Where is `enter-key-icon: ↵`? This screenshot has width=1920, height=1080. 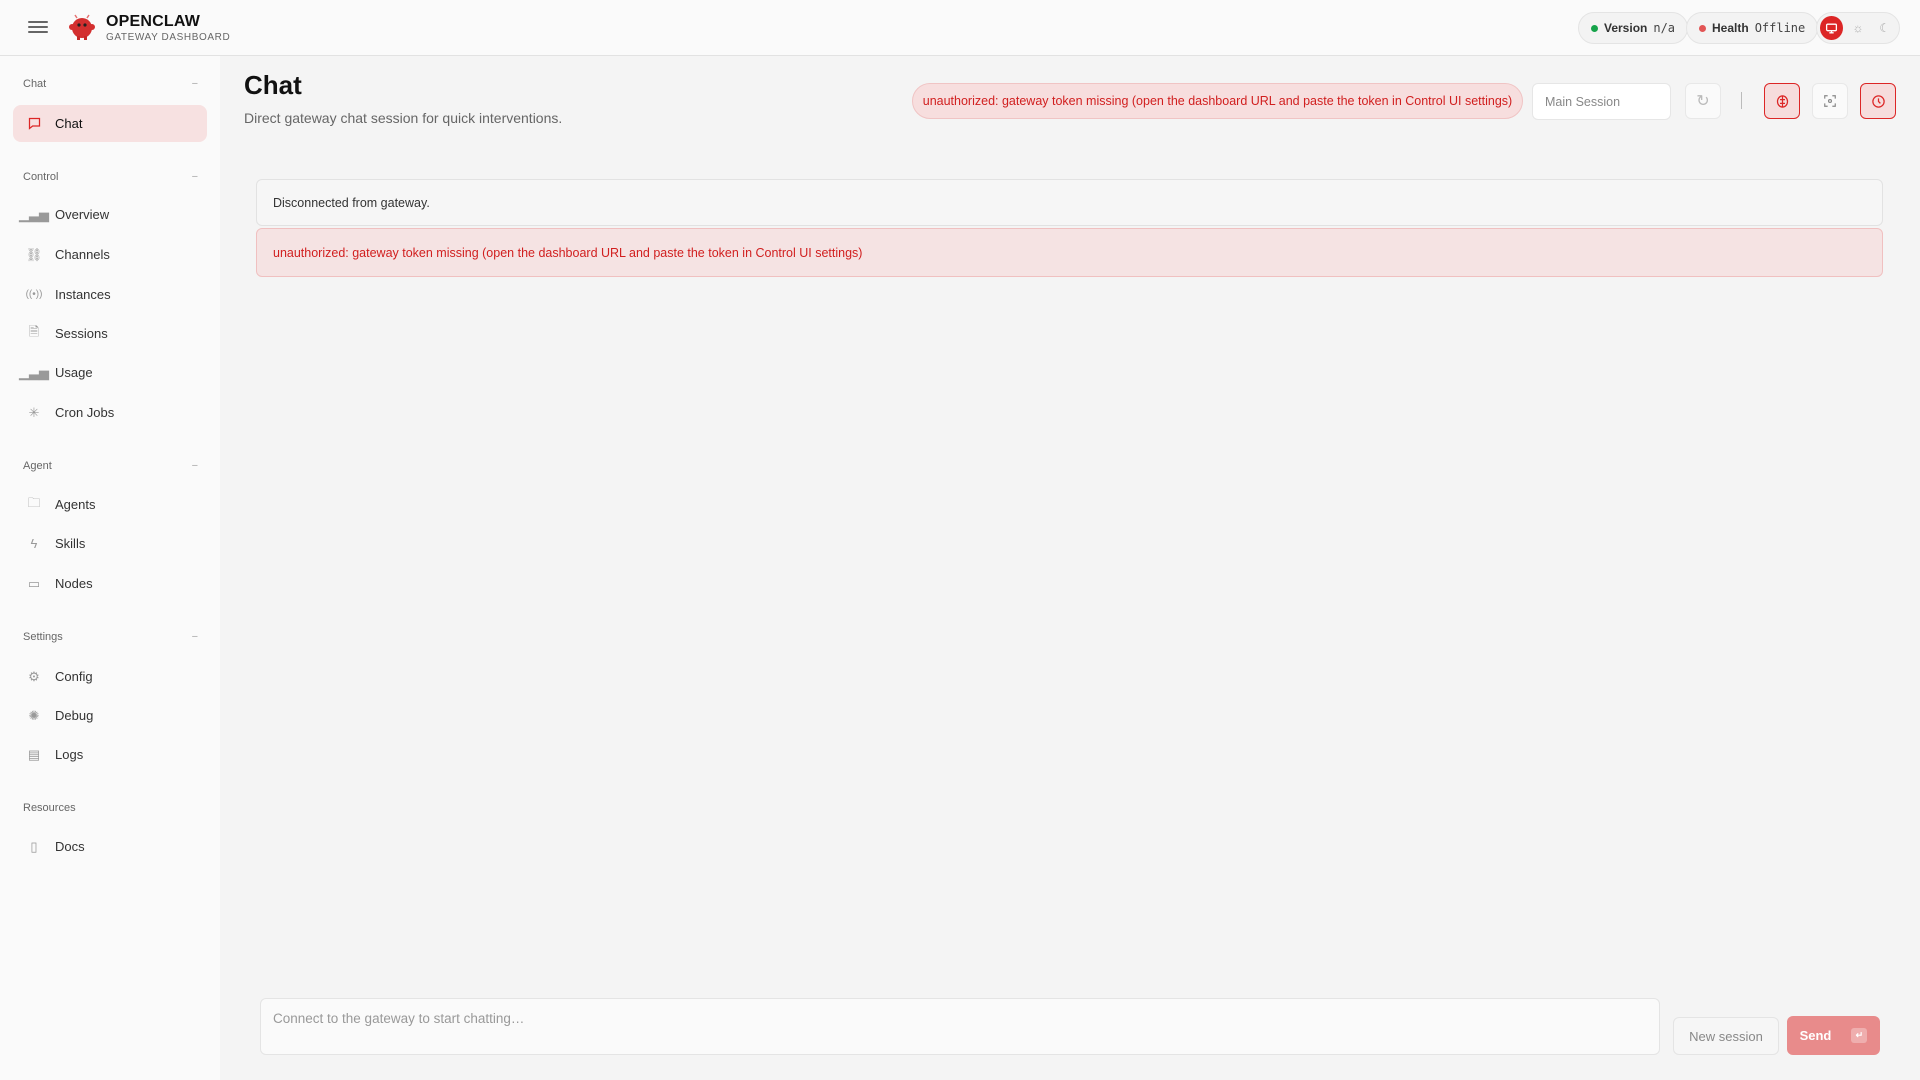
enter-key-icon: ↵ is located at coordinates (1859, 1035).